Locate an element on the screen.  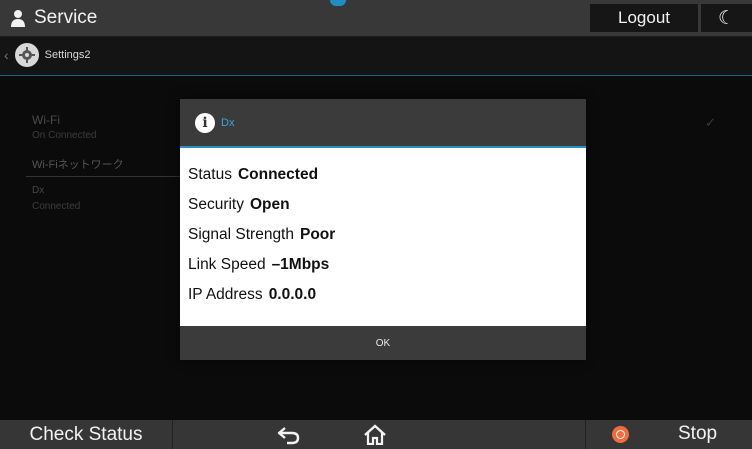
breadcrumb: ‹ Settings2 is located at coordinates (47, 55).